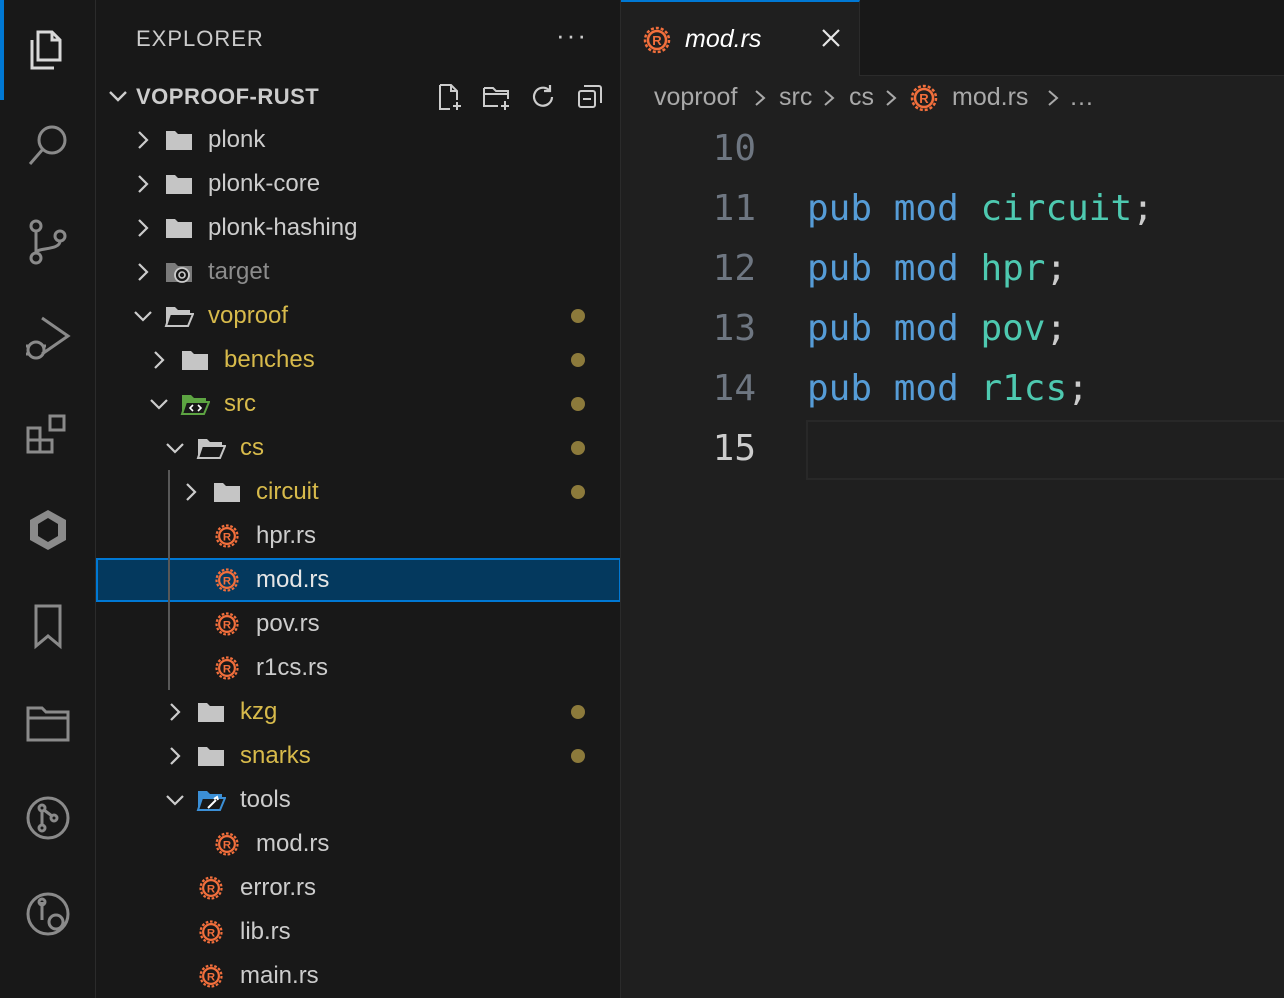 This screenshot has height=998, width=1284. What do you see at coordinates (734, 268) in the screenshot?
I see `line-number: 12` at bounding box center [734, 268].